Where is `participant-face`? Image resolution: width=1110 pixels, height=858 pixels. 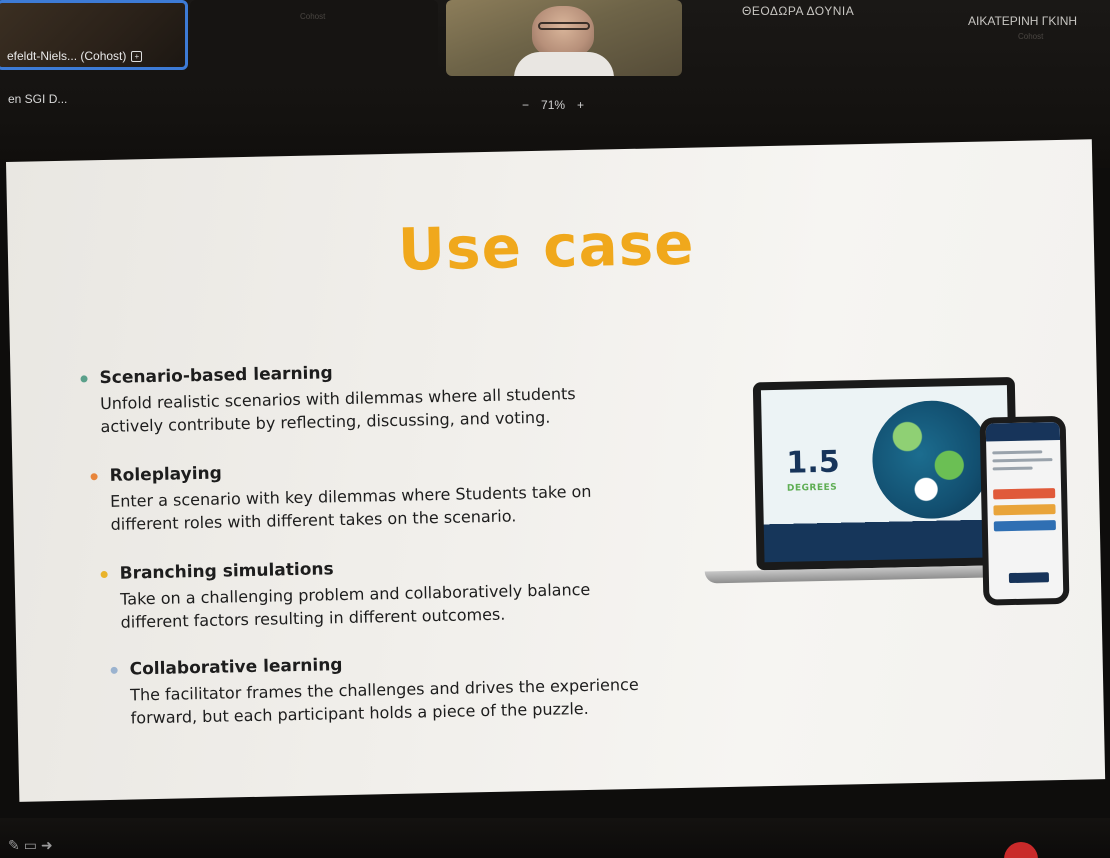 participant-face is located at coordinates (563, 32).